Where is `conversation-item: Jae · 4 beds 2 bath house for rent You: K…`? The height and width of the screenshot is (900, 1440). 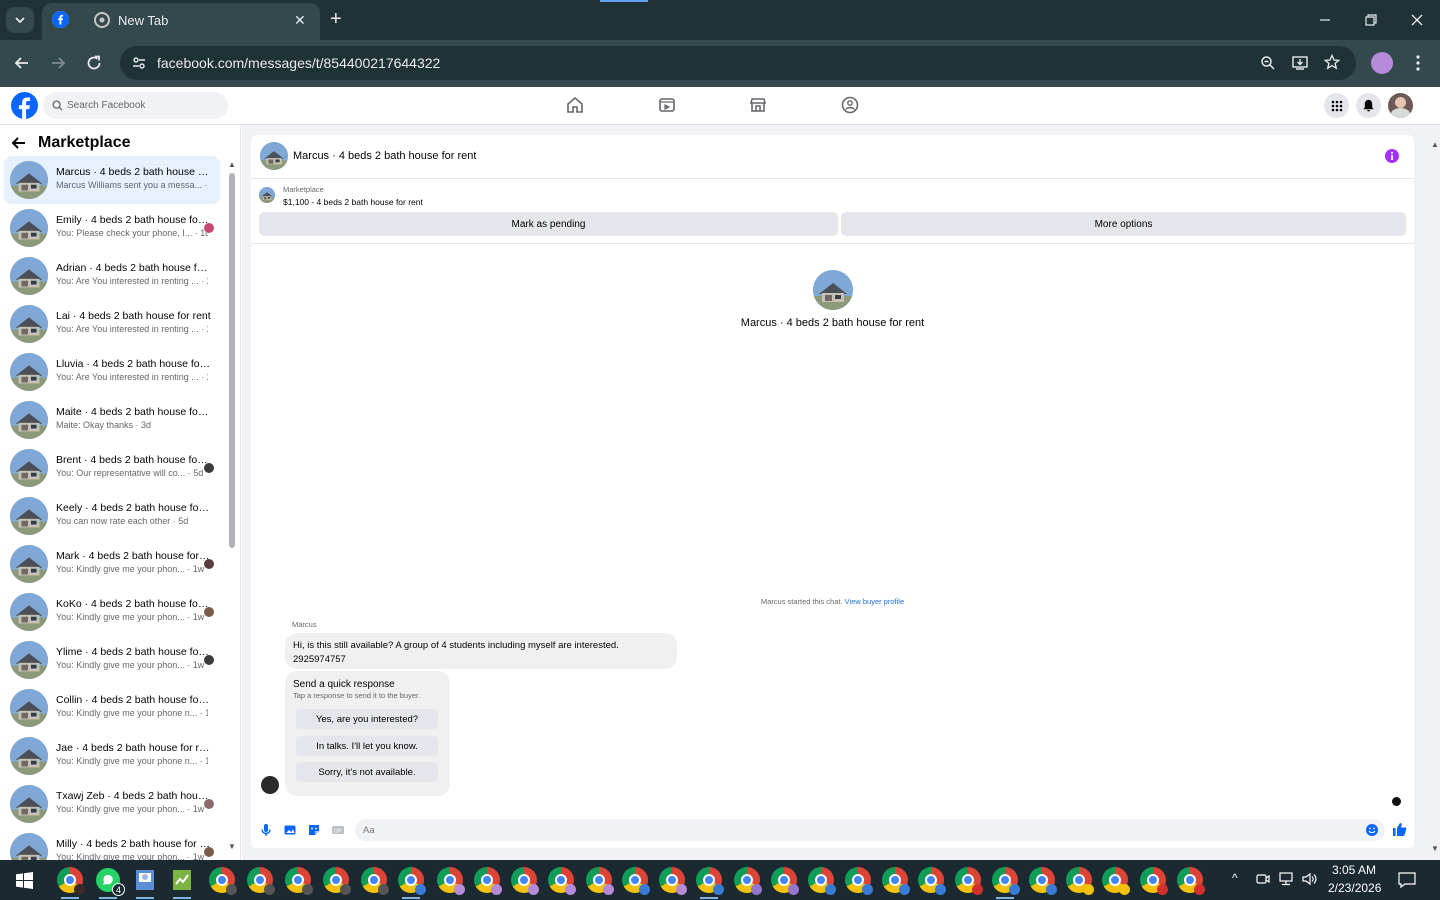
conversation-item: Jae · 4 beds 2 bath house for rent You: K… is located at coordinates (112, 756).